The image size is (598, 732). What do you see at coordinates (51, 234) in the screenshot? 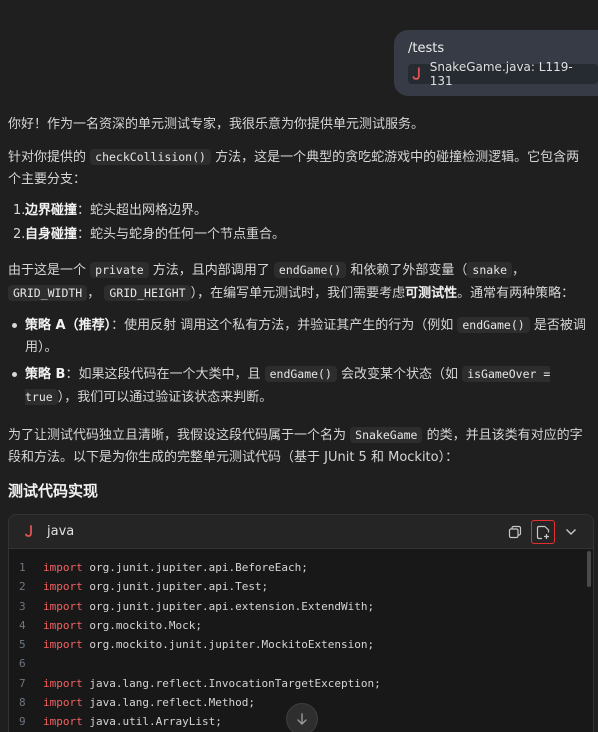
I see `list-item-title: 自身碰撞` at bounding box center [51, 234].